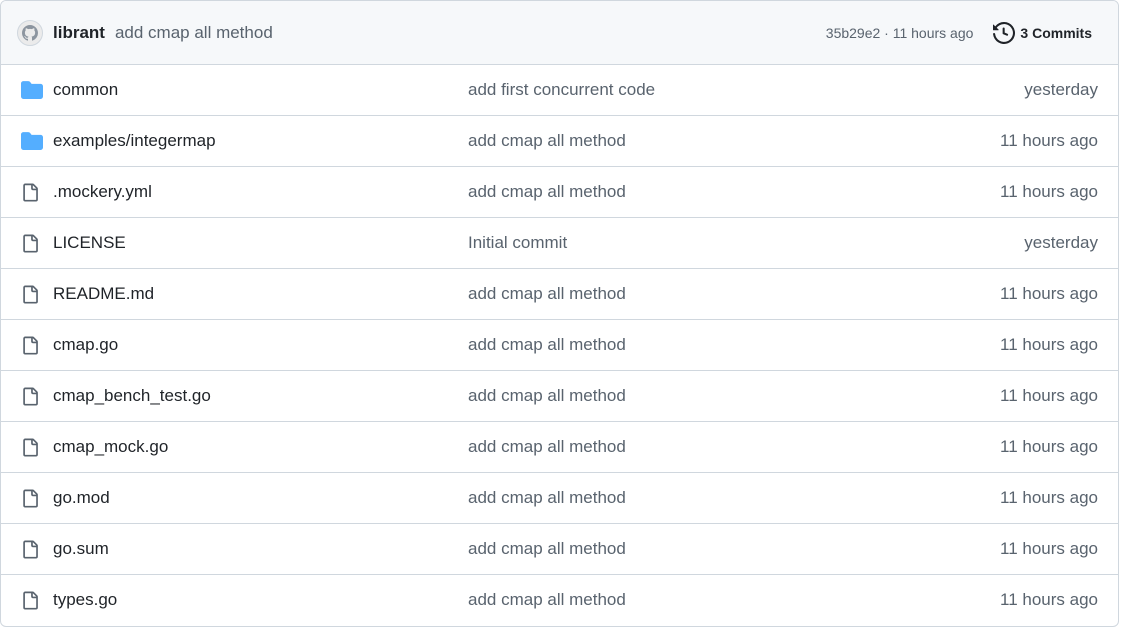  I want to click on file-row: go.sum add cmap all method 11 hours ago, so click(559, 549).